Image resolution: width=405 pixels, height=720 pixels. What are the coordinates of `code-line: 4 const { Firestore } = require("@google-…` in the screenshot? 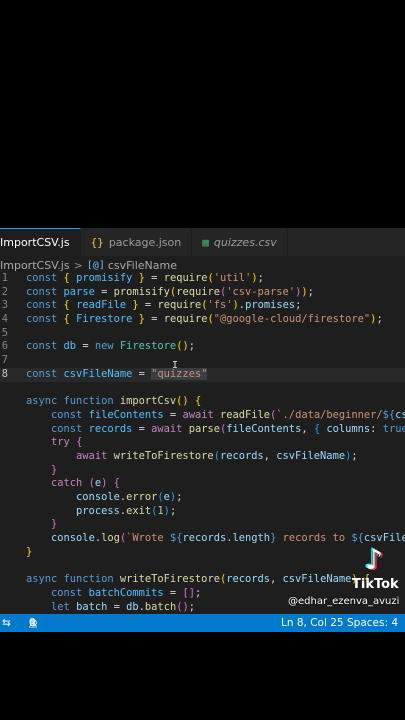 It's located at (192, 319).